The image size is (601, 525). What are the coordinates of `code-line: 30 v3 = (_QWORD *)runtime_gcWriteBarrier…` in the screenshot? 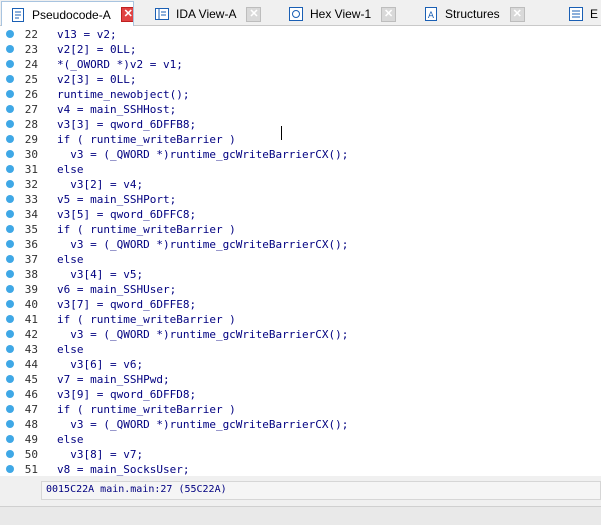 It's located at (300, 154).